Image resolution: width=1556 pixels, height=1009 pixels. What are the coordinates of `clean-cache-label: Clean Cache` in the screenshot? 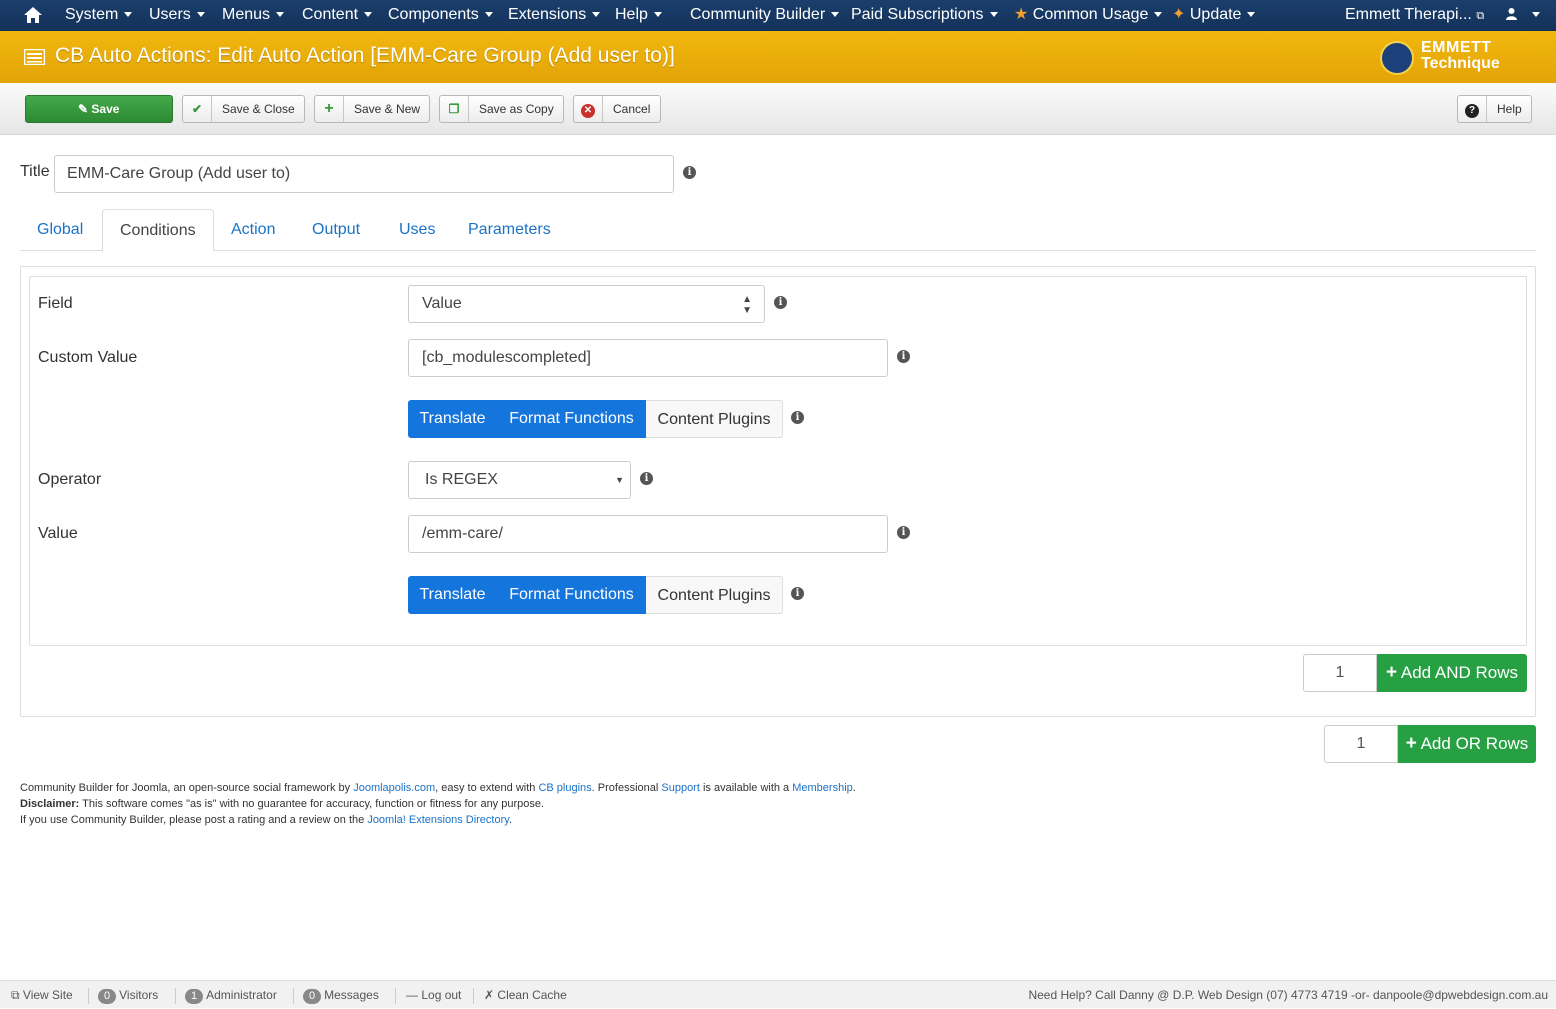 It's located at (532, 995).